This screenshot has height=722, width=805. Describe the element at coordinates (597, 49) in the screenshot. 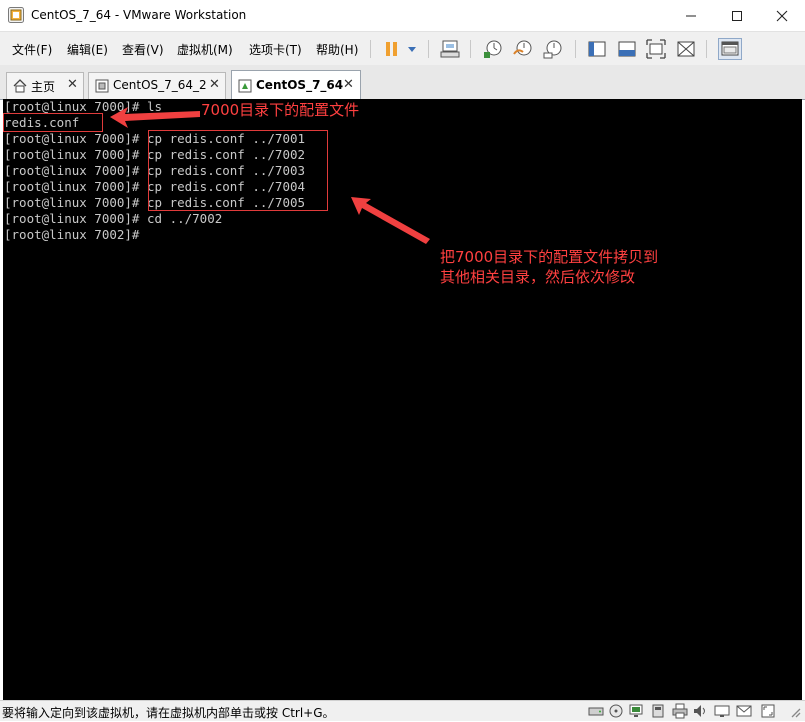

I see `sidebar-icon` at that location.